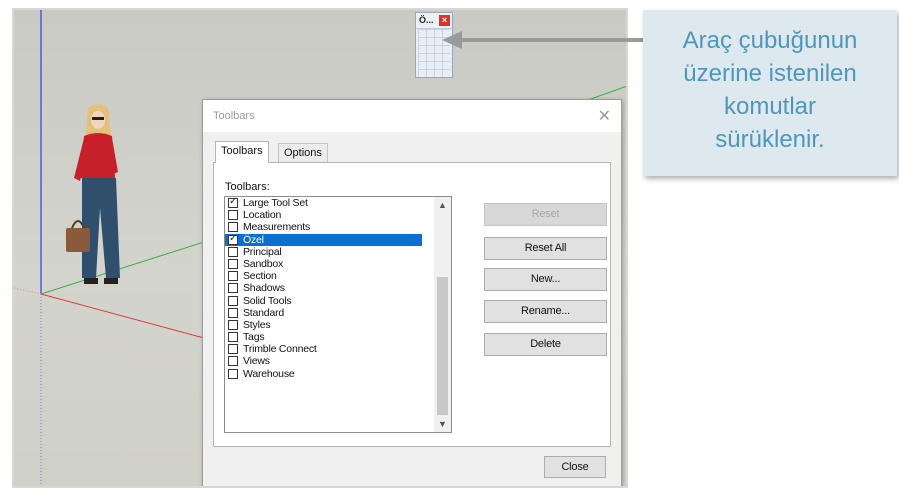 Image resolution: width=899 pixels, height=494 pixels. What do you see at coordinates (28, 291) in the screenshot?
I see `red-axis-dotted` at bounding box center [28, 291].